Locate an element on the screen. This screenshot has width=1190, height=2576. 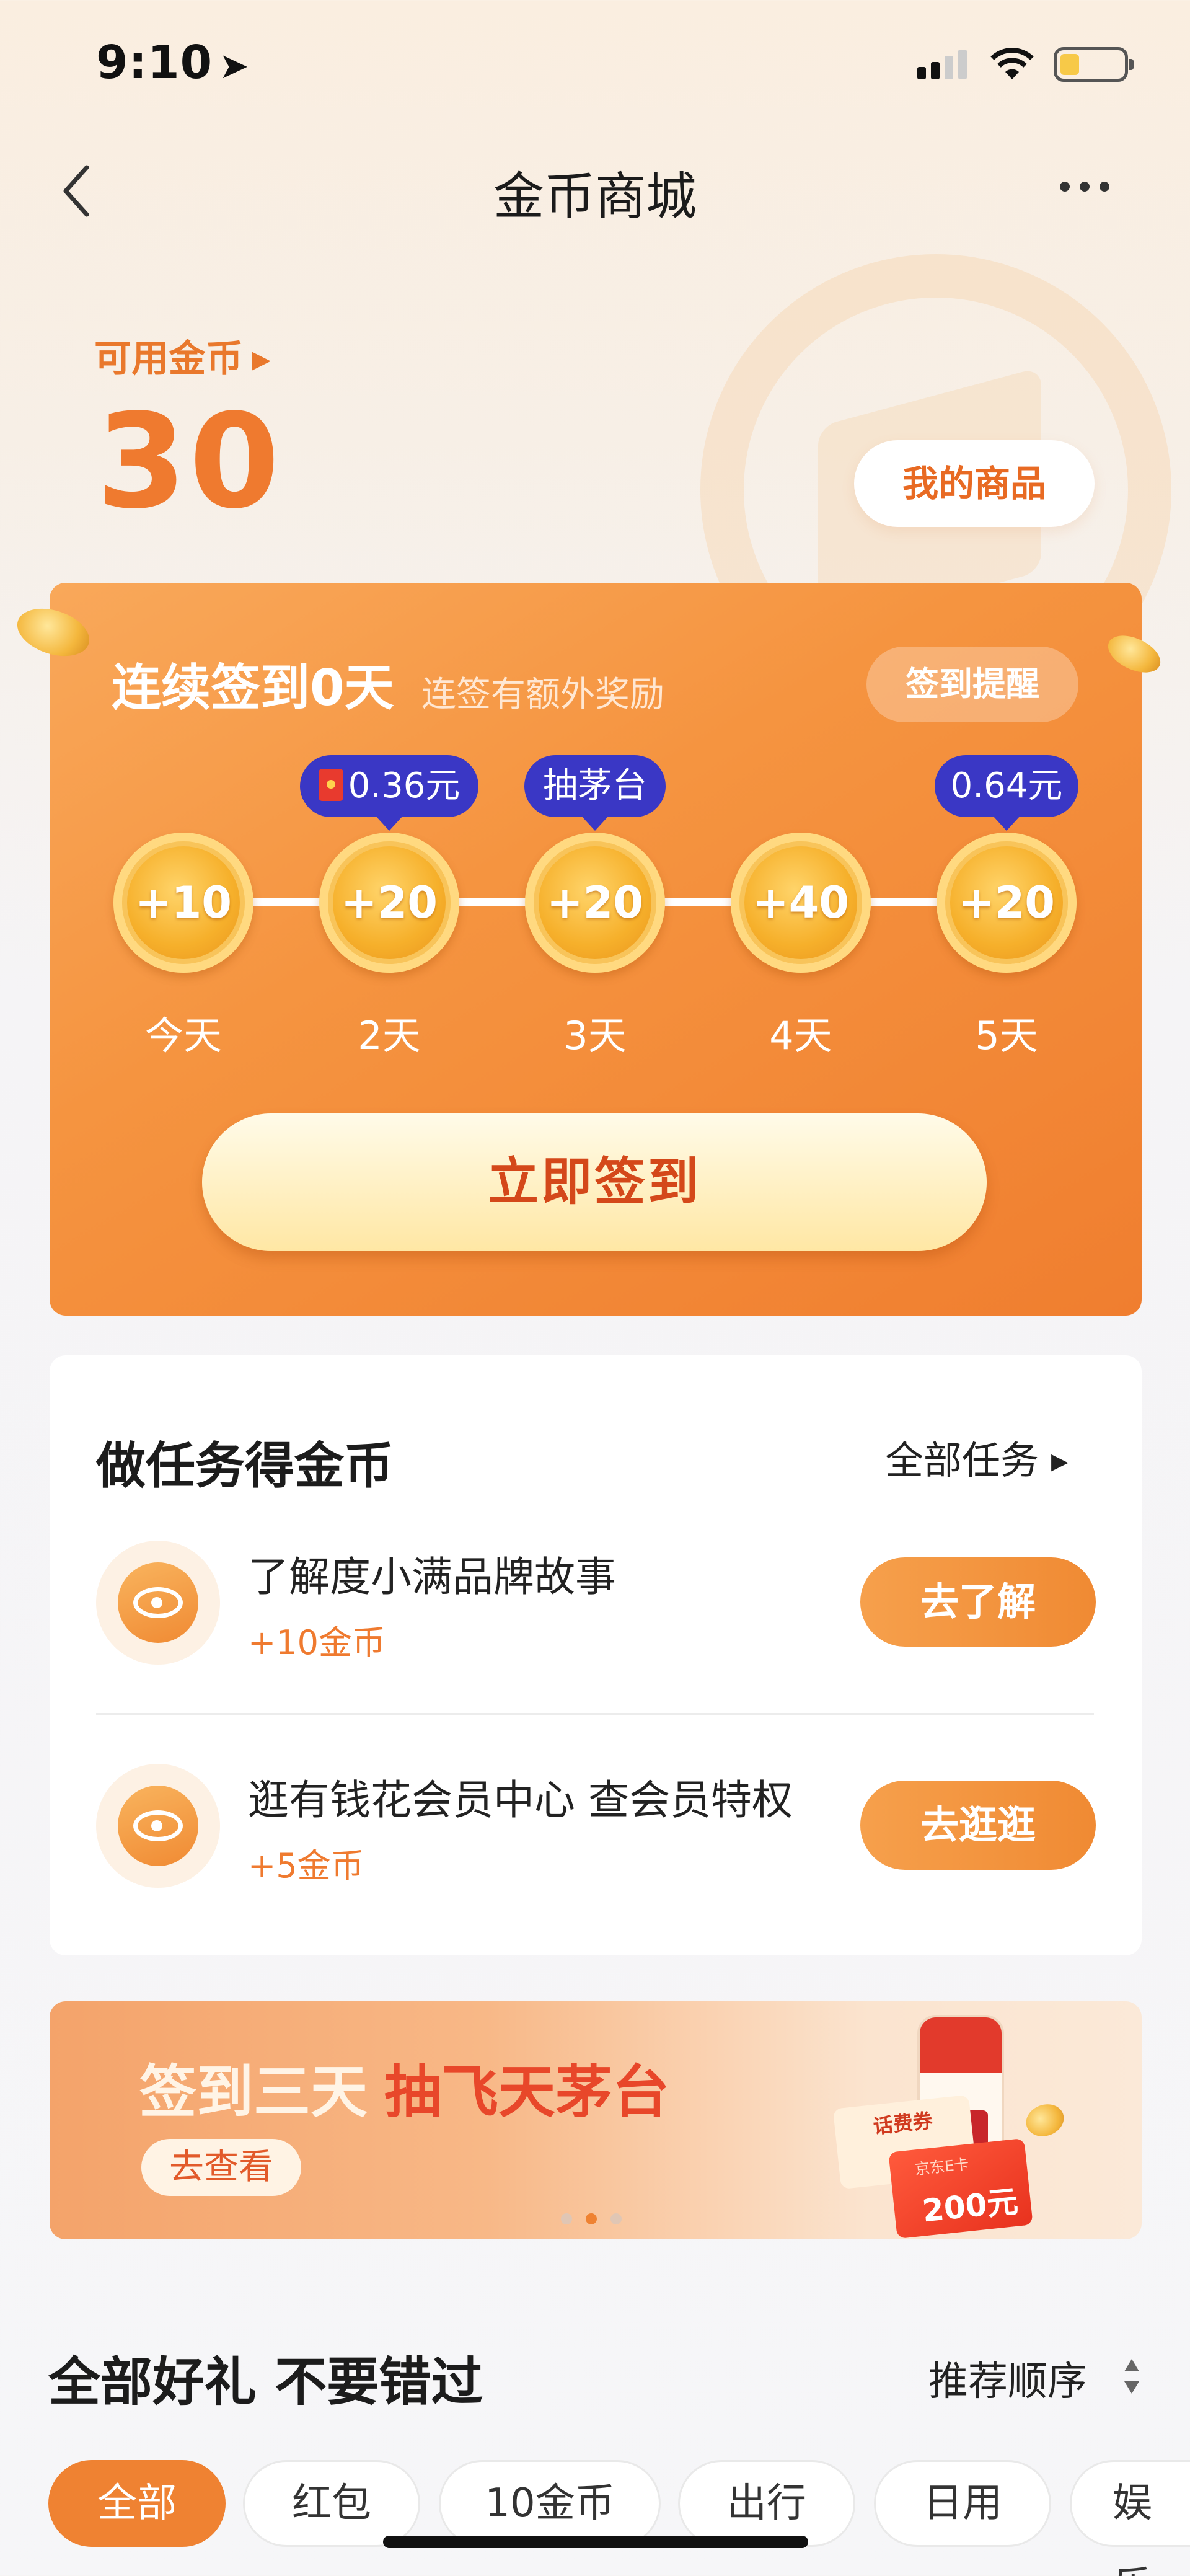
task-button-learn: 去了解 is located at coordinates (978, 1602).